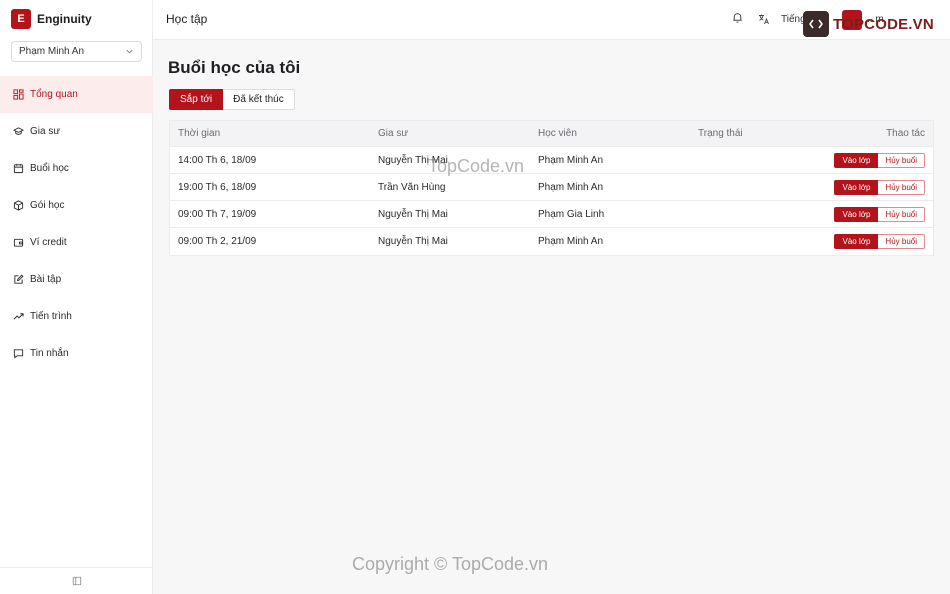 This screenshot has width=950, height=594. I want to click on sidebar-collapse-button, so click(76, 580).